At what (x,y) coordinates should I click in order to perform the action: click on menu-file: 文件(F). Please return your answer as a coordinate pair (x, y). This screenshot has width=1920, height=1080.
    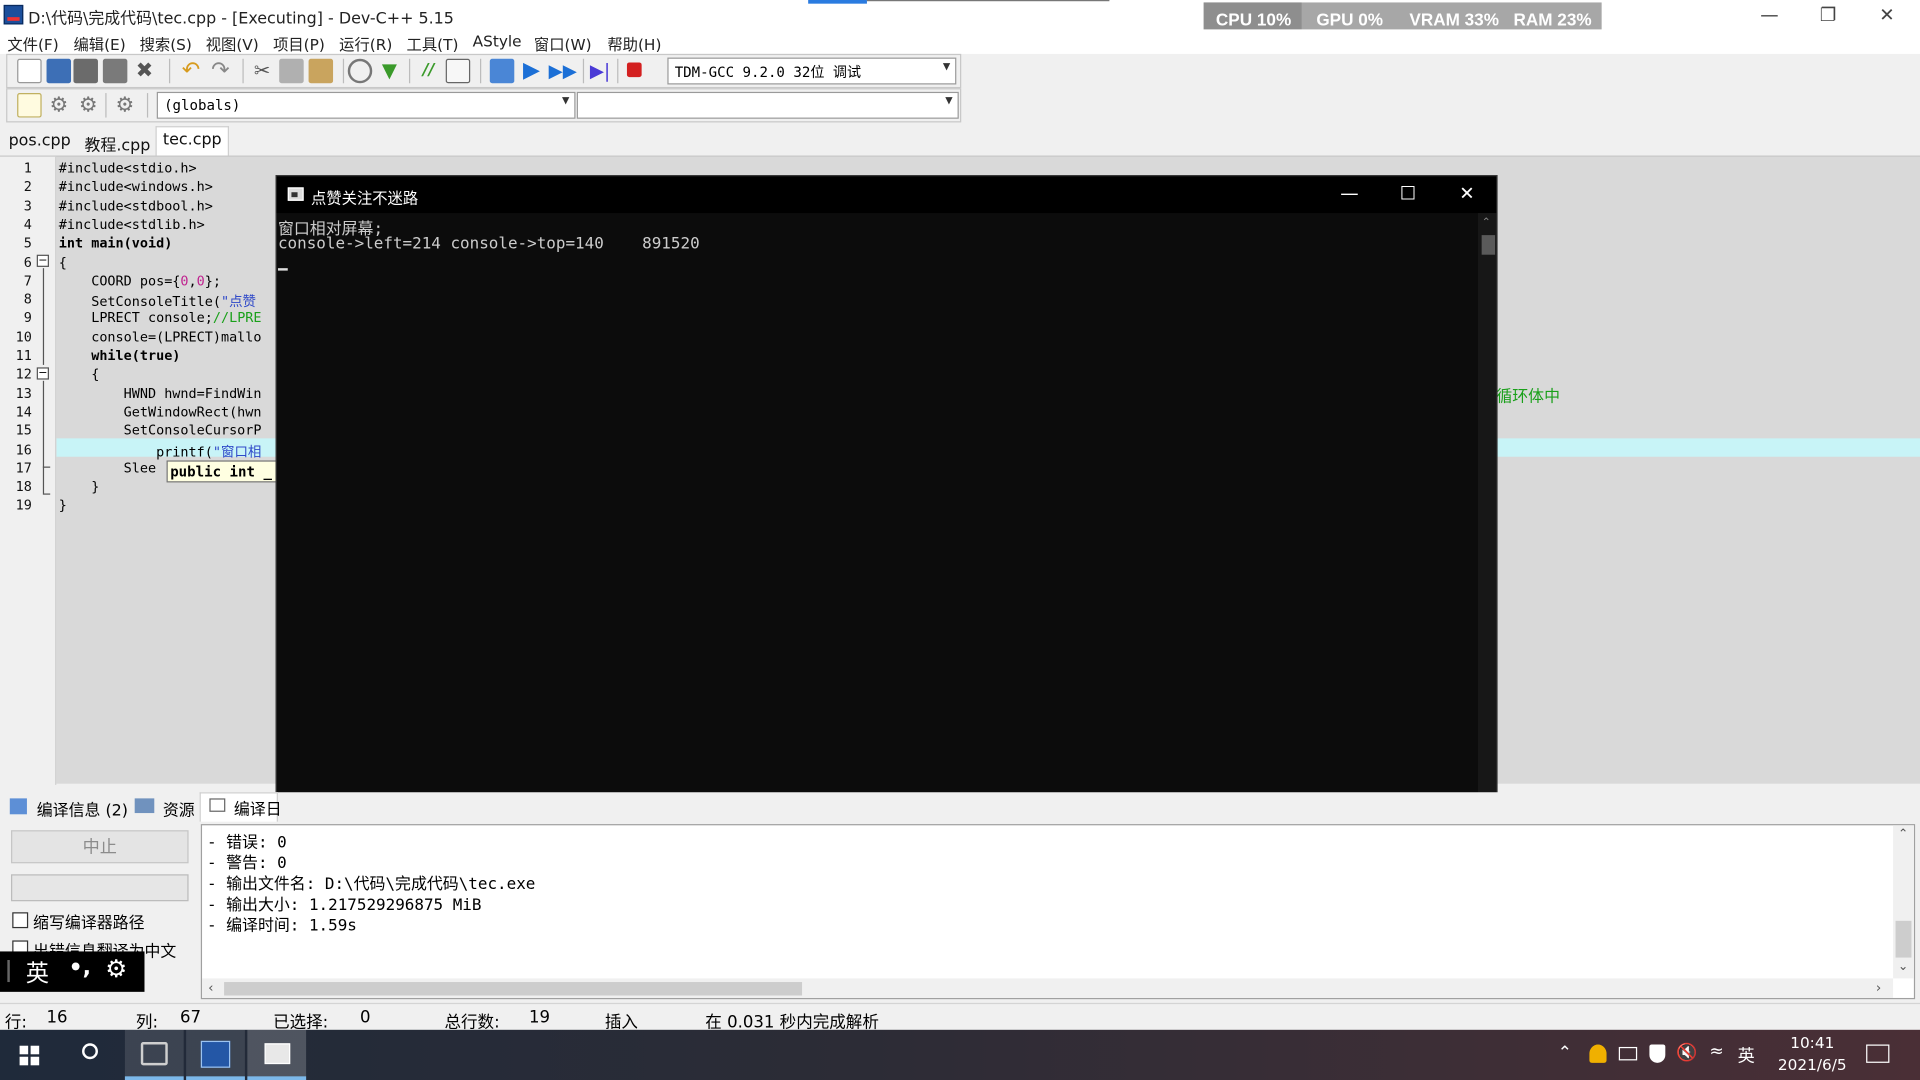
    Looking at the image, I should click on (32, 43).